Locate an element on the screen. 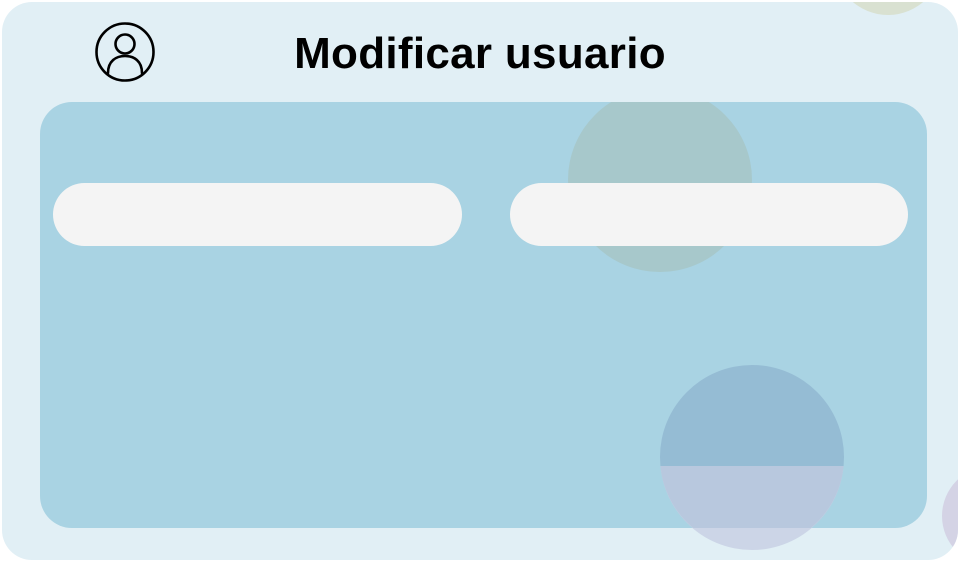  page-title: Modificar usuario is located at coordinates (480, 53).